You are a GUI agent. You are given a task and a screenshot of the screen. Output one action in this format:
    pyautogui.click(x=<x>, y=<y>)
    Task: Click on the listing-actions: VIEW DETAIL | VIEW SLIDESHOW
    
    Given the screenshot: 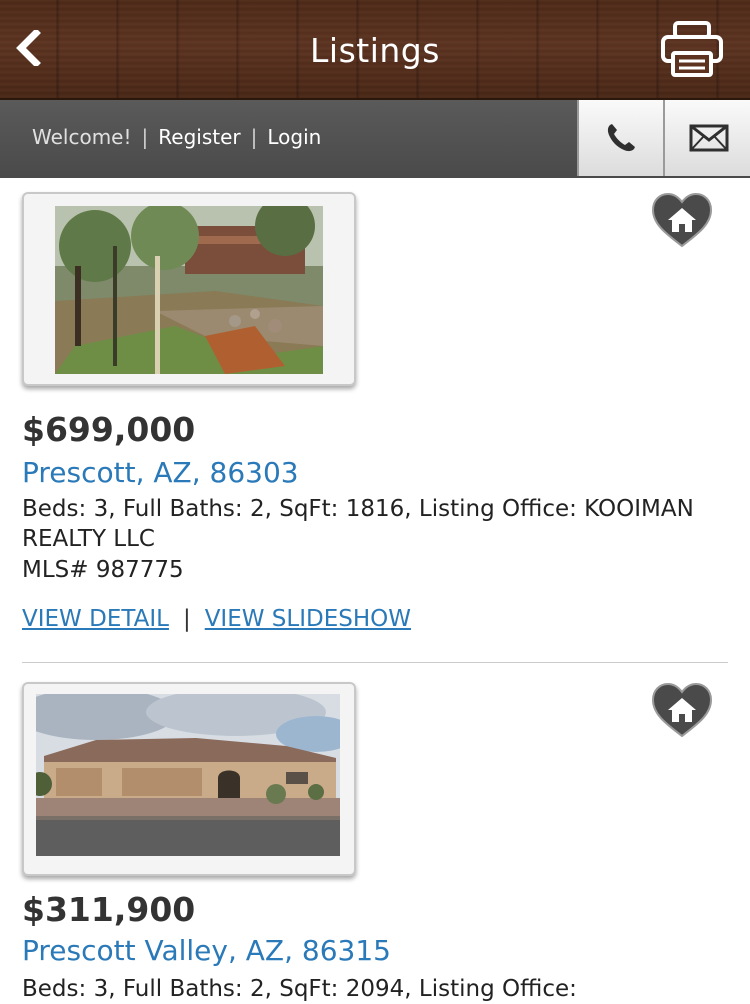 What is the action you would take?
    pyautogui.click(x=216, y=619)
    